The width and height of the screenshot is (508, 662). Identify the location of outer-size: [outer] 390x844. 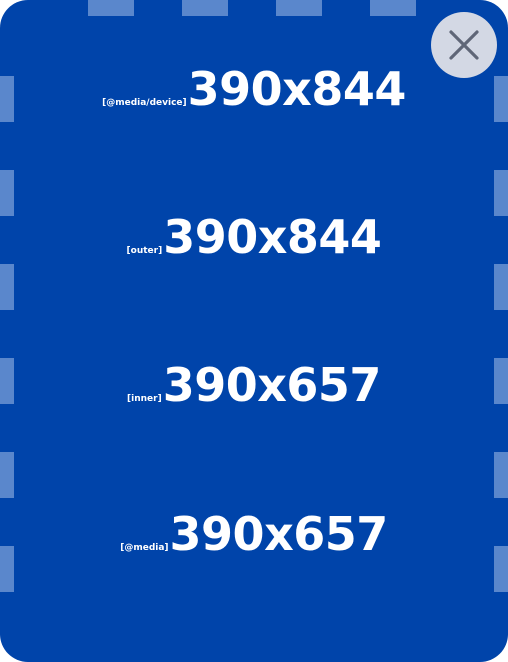
(254, 237).